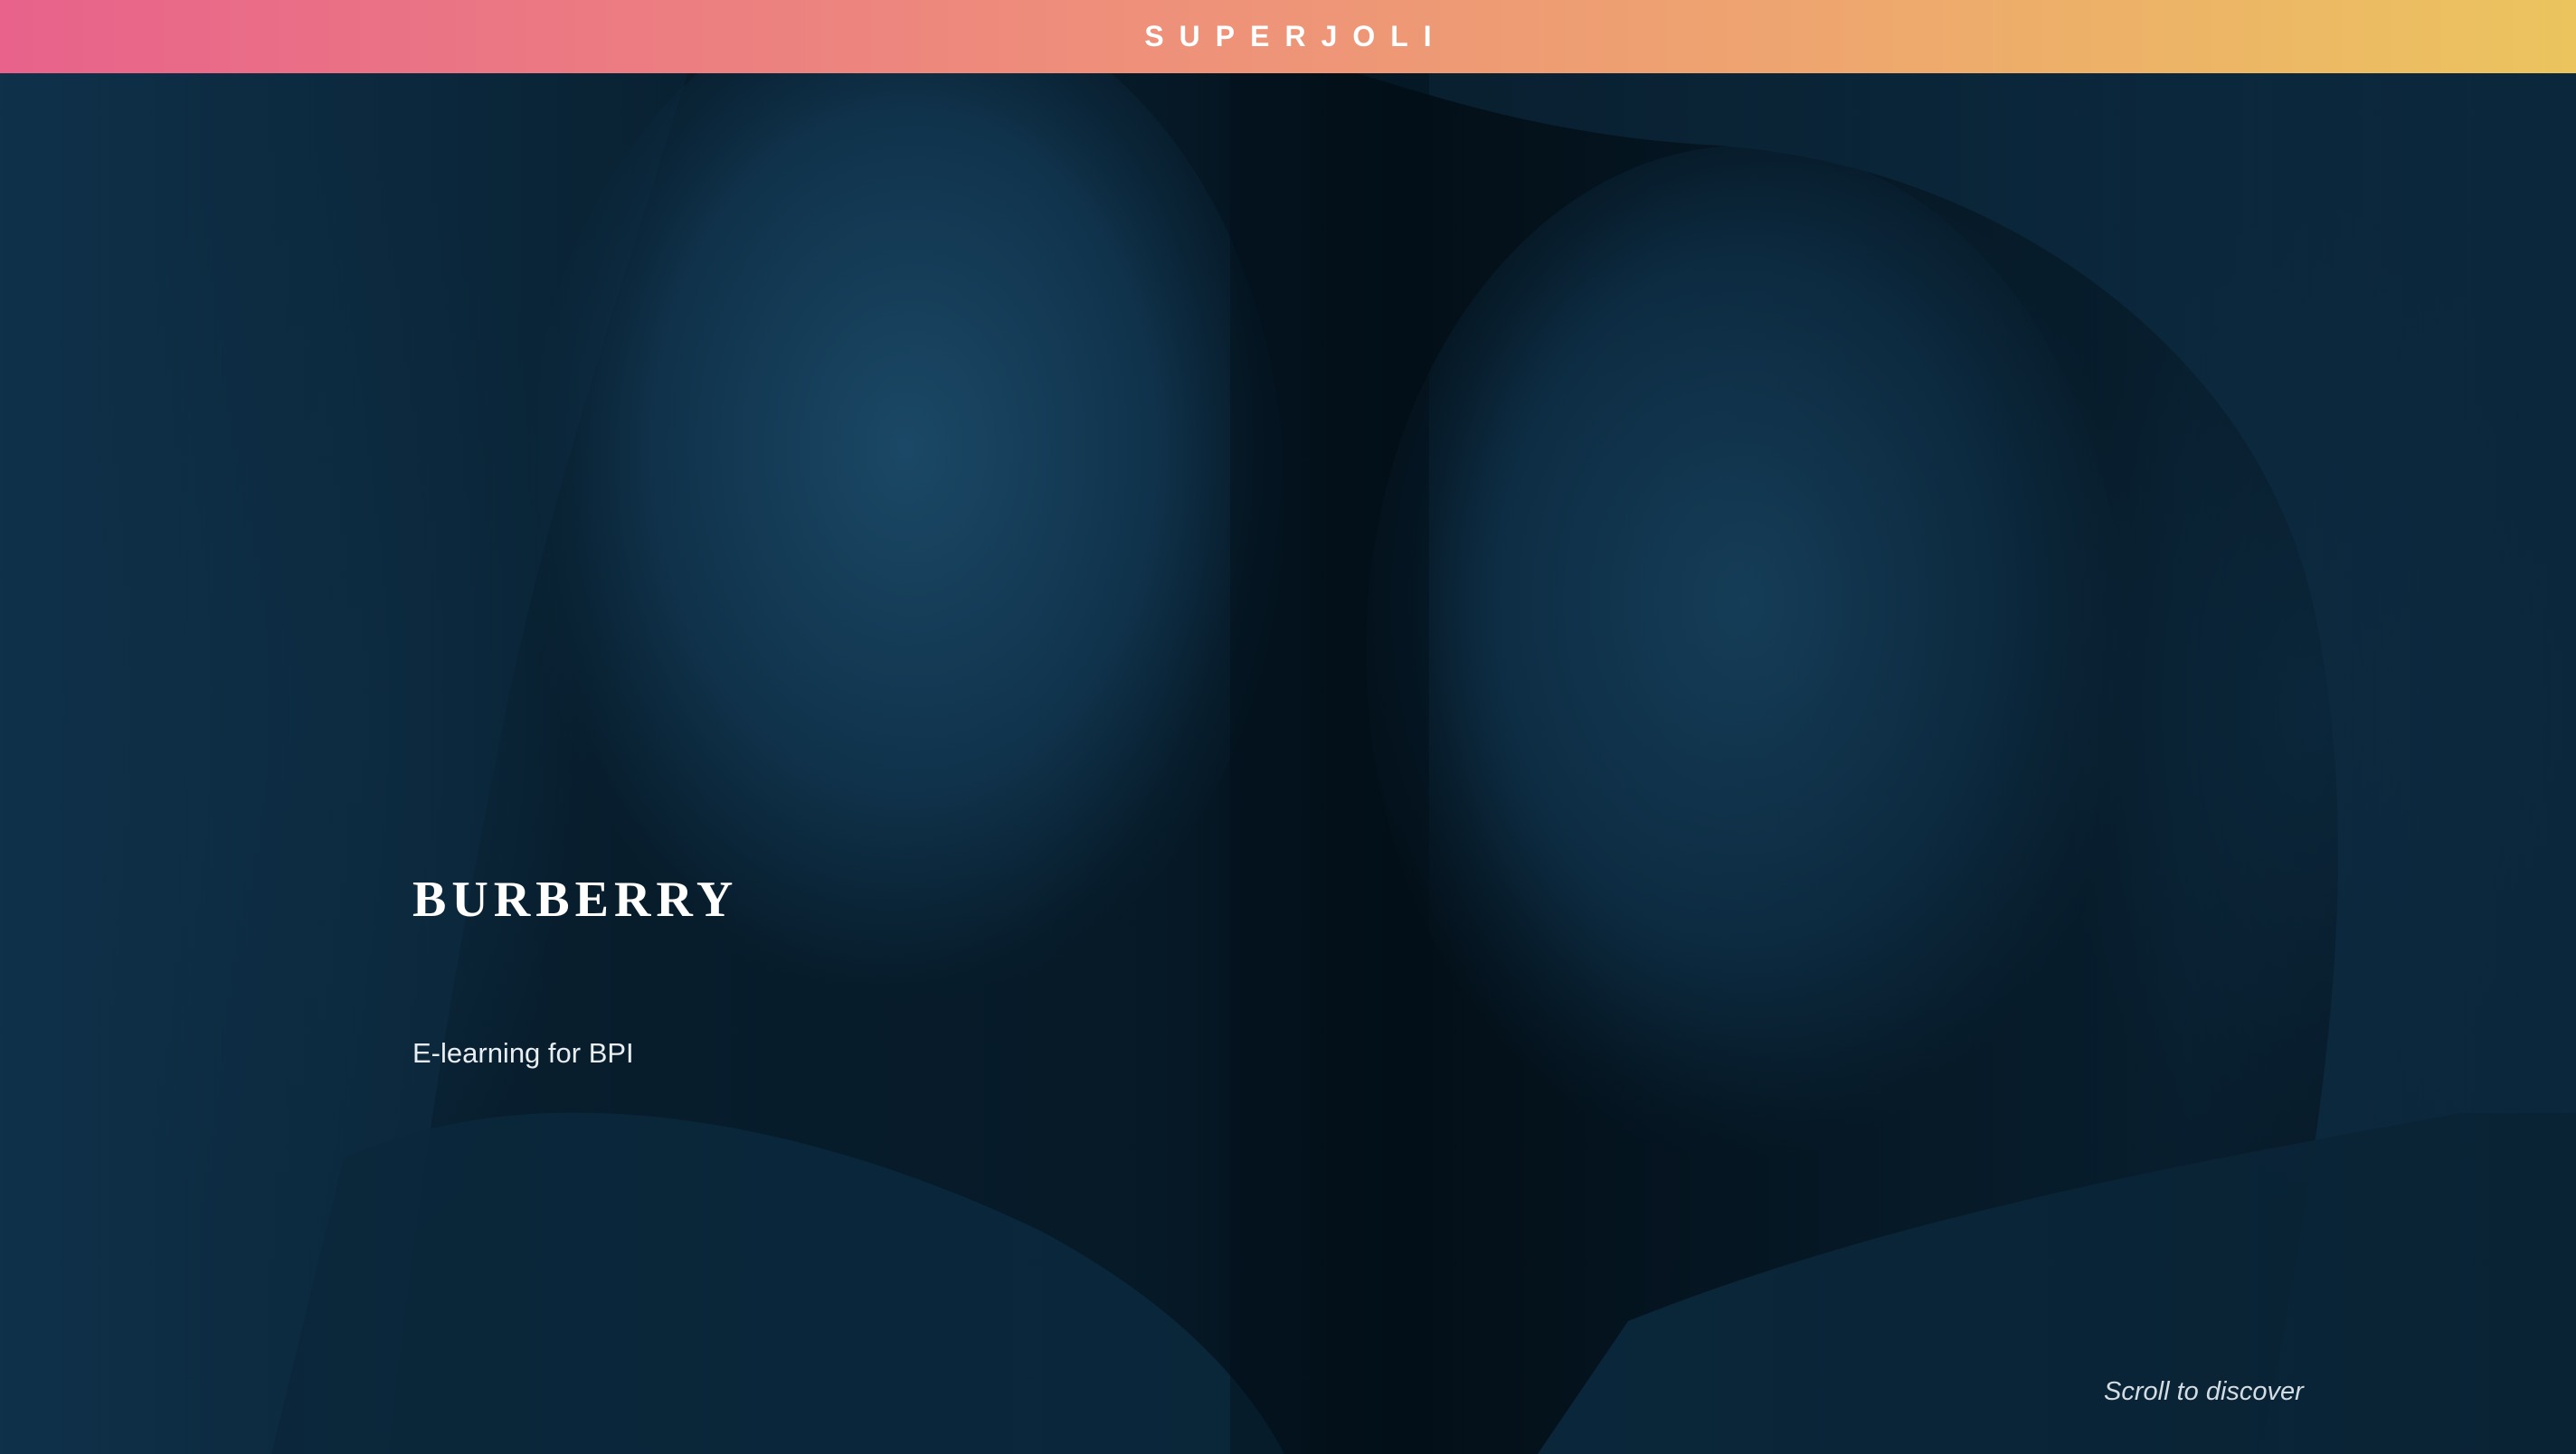 This screenshot has height=1454, width=2576. What do you see at coordinates (2204, 1392) in the screenshot?
I see `scroll-to-discover-link: Scroll to discover` at bounding box center [2204, 1392].